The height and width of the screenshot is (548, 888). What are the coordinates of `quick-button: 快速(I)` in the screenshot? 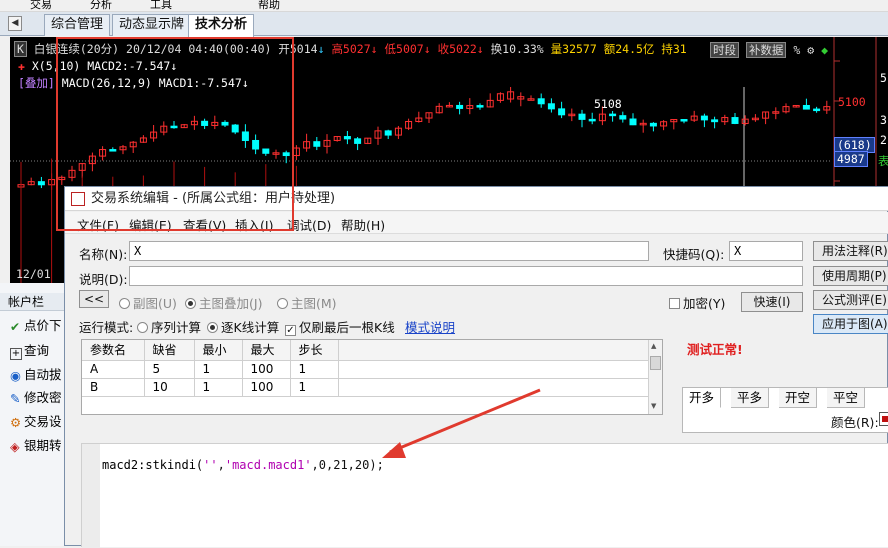 It's located at (772, 302).